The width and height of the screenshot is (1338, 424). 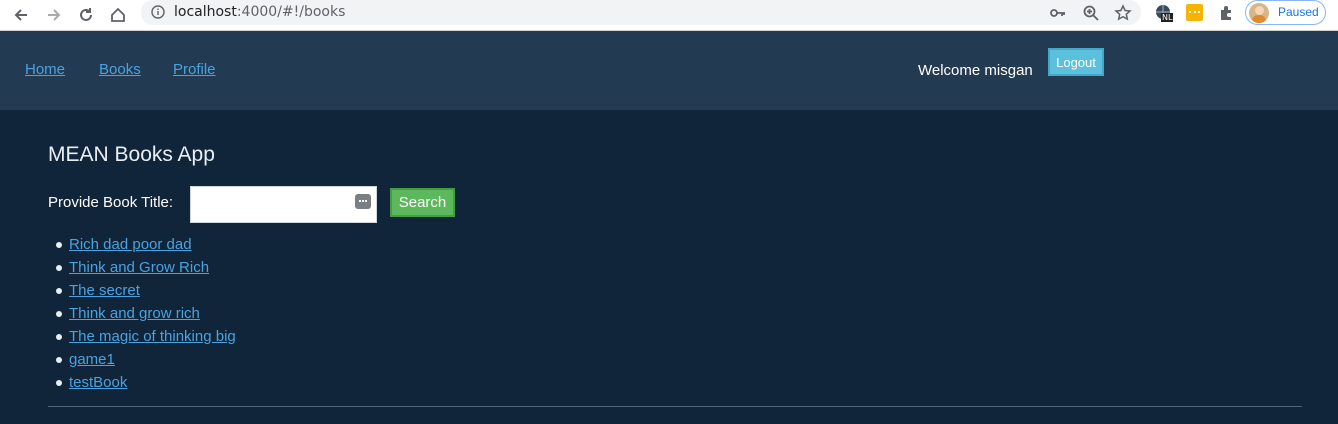 I want to click on url-host: localhost, so click(x=205, y=12).